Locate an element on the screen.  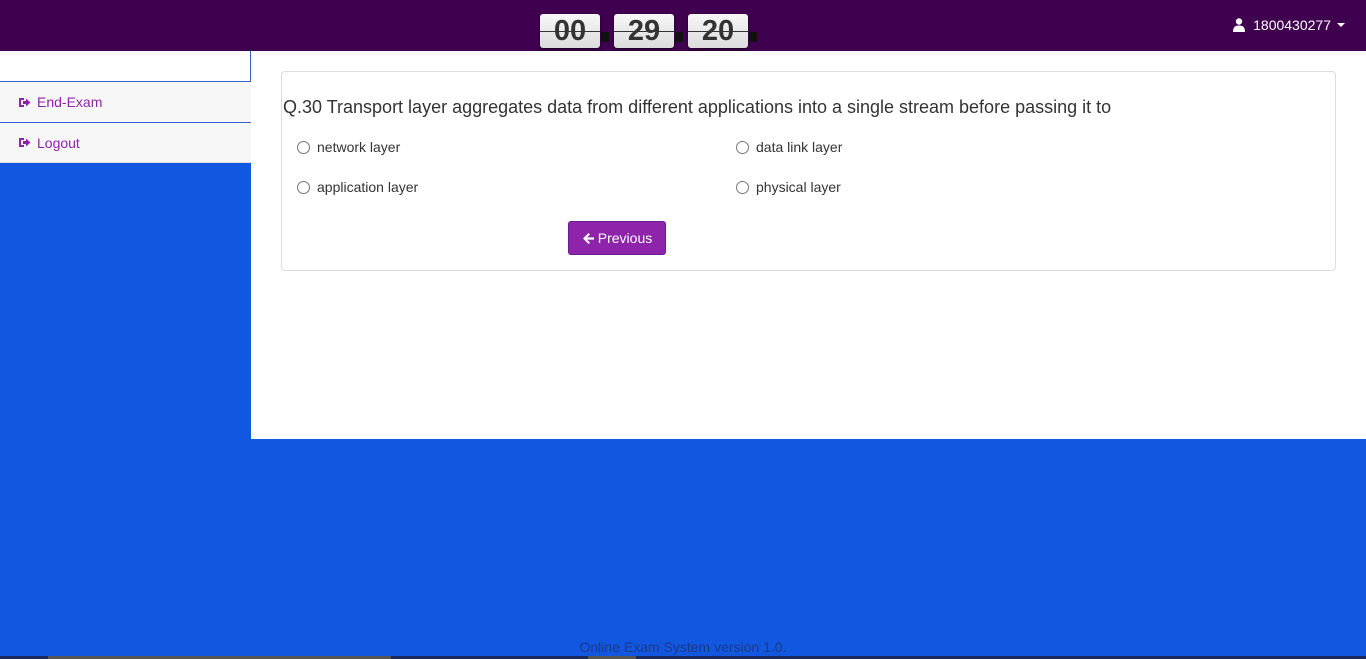
option-physical-layer: physical layer is located at coordinates (788, 187).